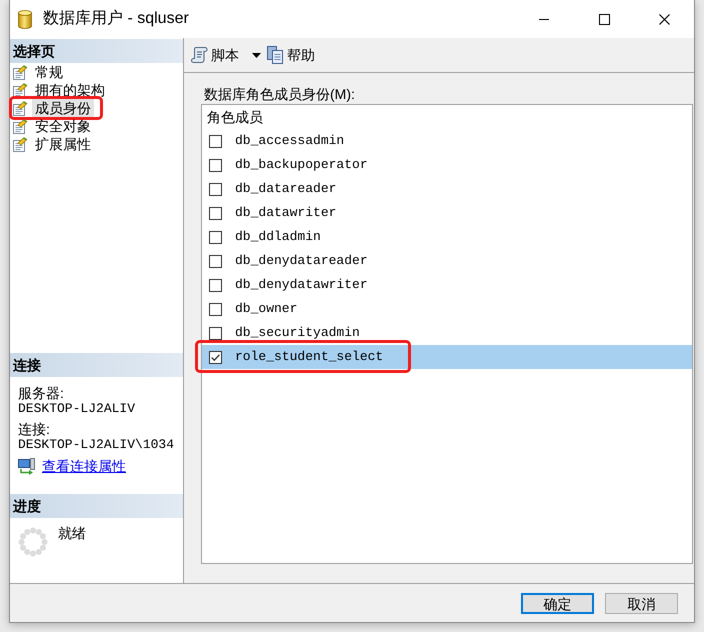  I want to click on role-name: db_accessadmin, so click(289, 141).